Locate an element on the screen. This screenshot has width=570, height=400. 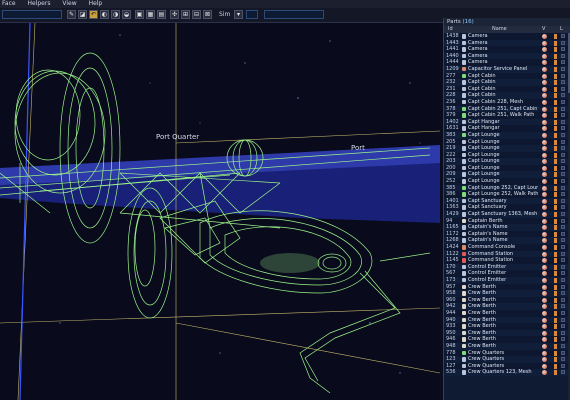
table-row: 1165 Captain's Name is located at coordinates (507, 227).